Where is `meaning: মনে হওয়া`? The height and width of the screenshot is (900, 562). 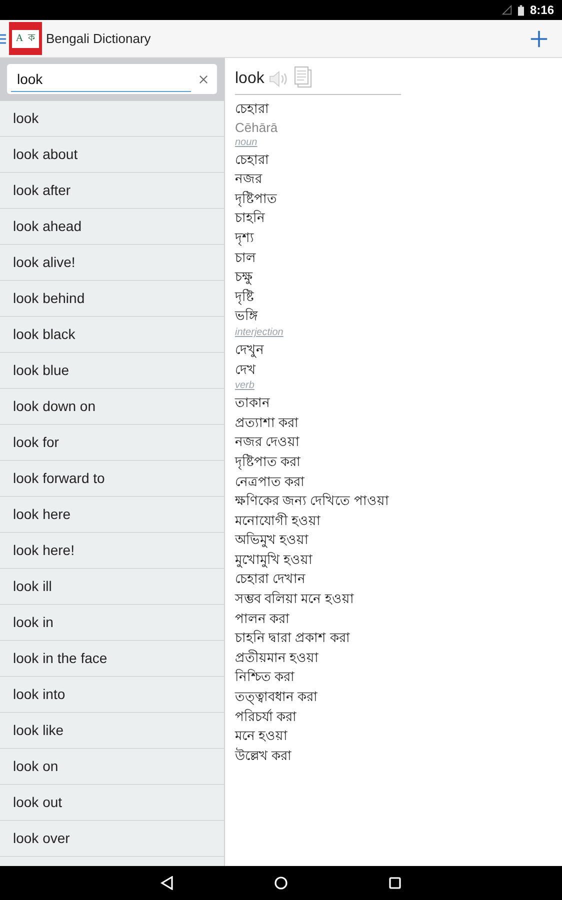
meaning: মনে হওয়া is located at coordinates (261, 736).